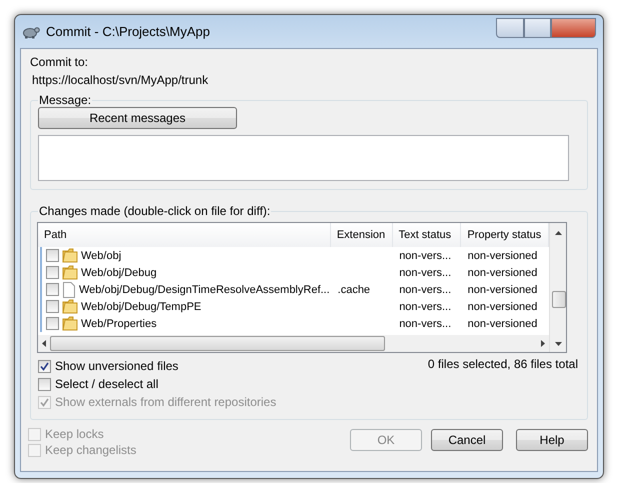  I want to click on checkbox-label: Keep changelists, so click(90, 450).